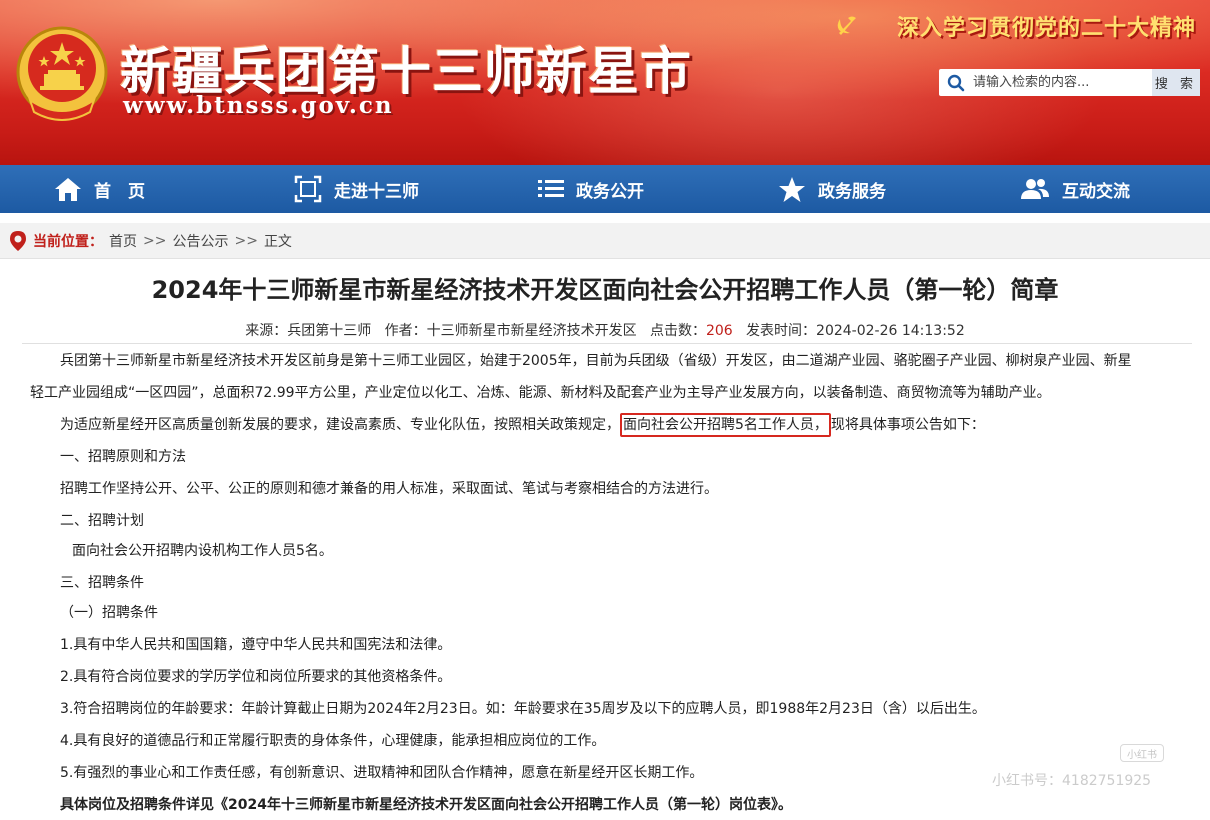 The image size is (1210, 820). I want to click on nav-item-label: 走进十三师, so click(376, 191).